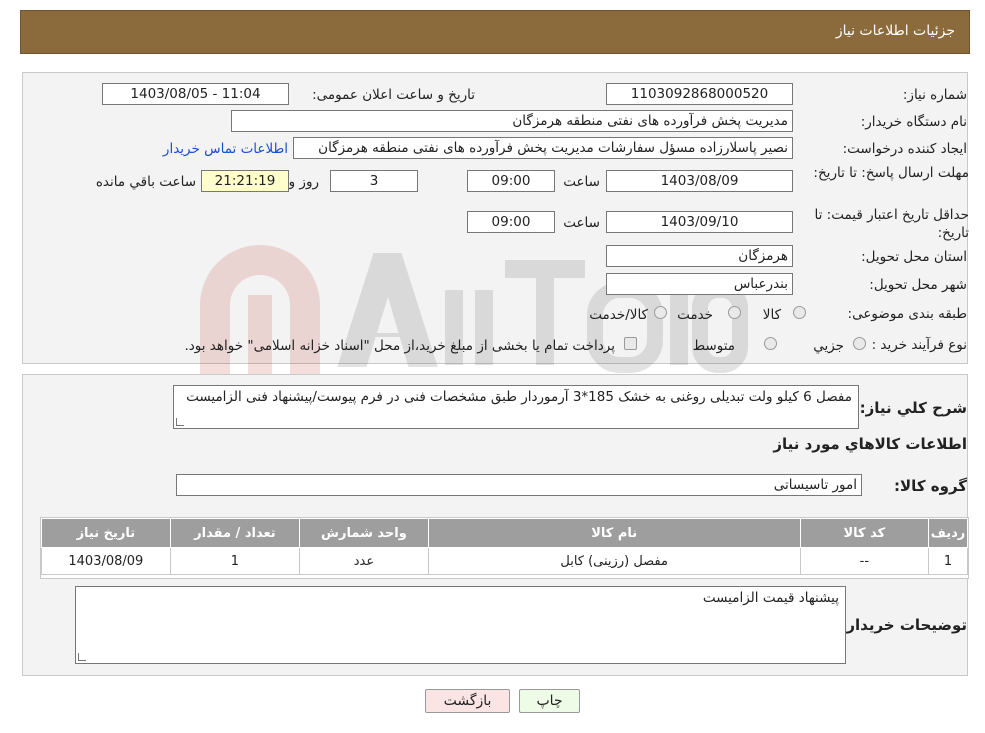  Describe the element at coordinates (904, 149) in the screenshot. I see `creator-label: ایجاد کننده درخواست:` at that location.